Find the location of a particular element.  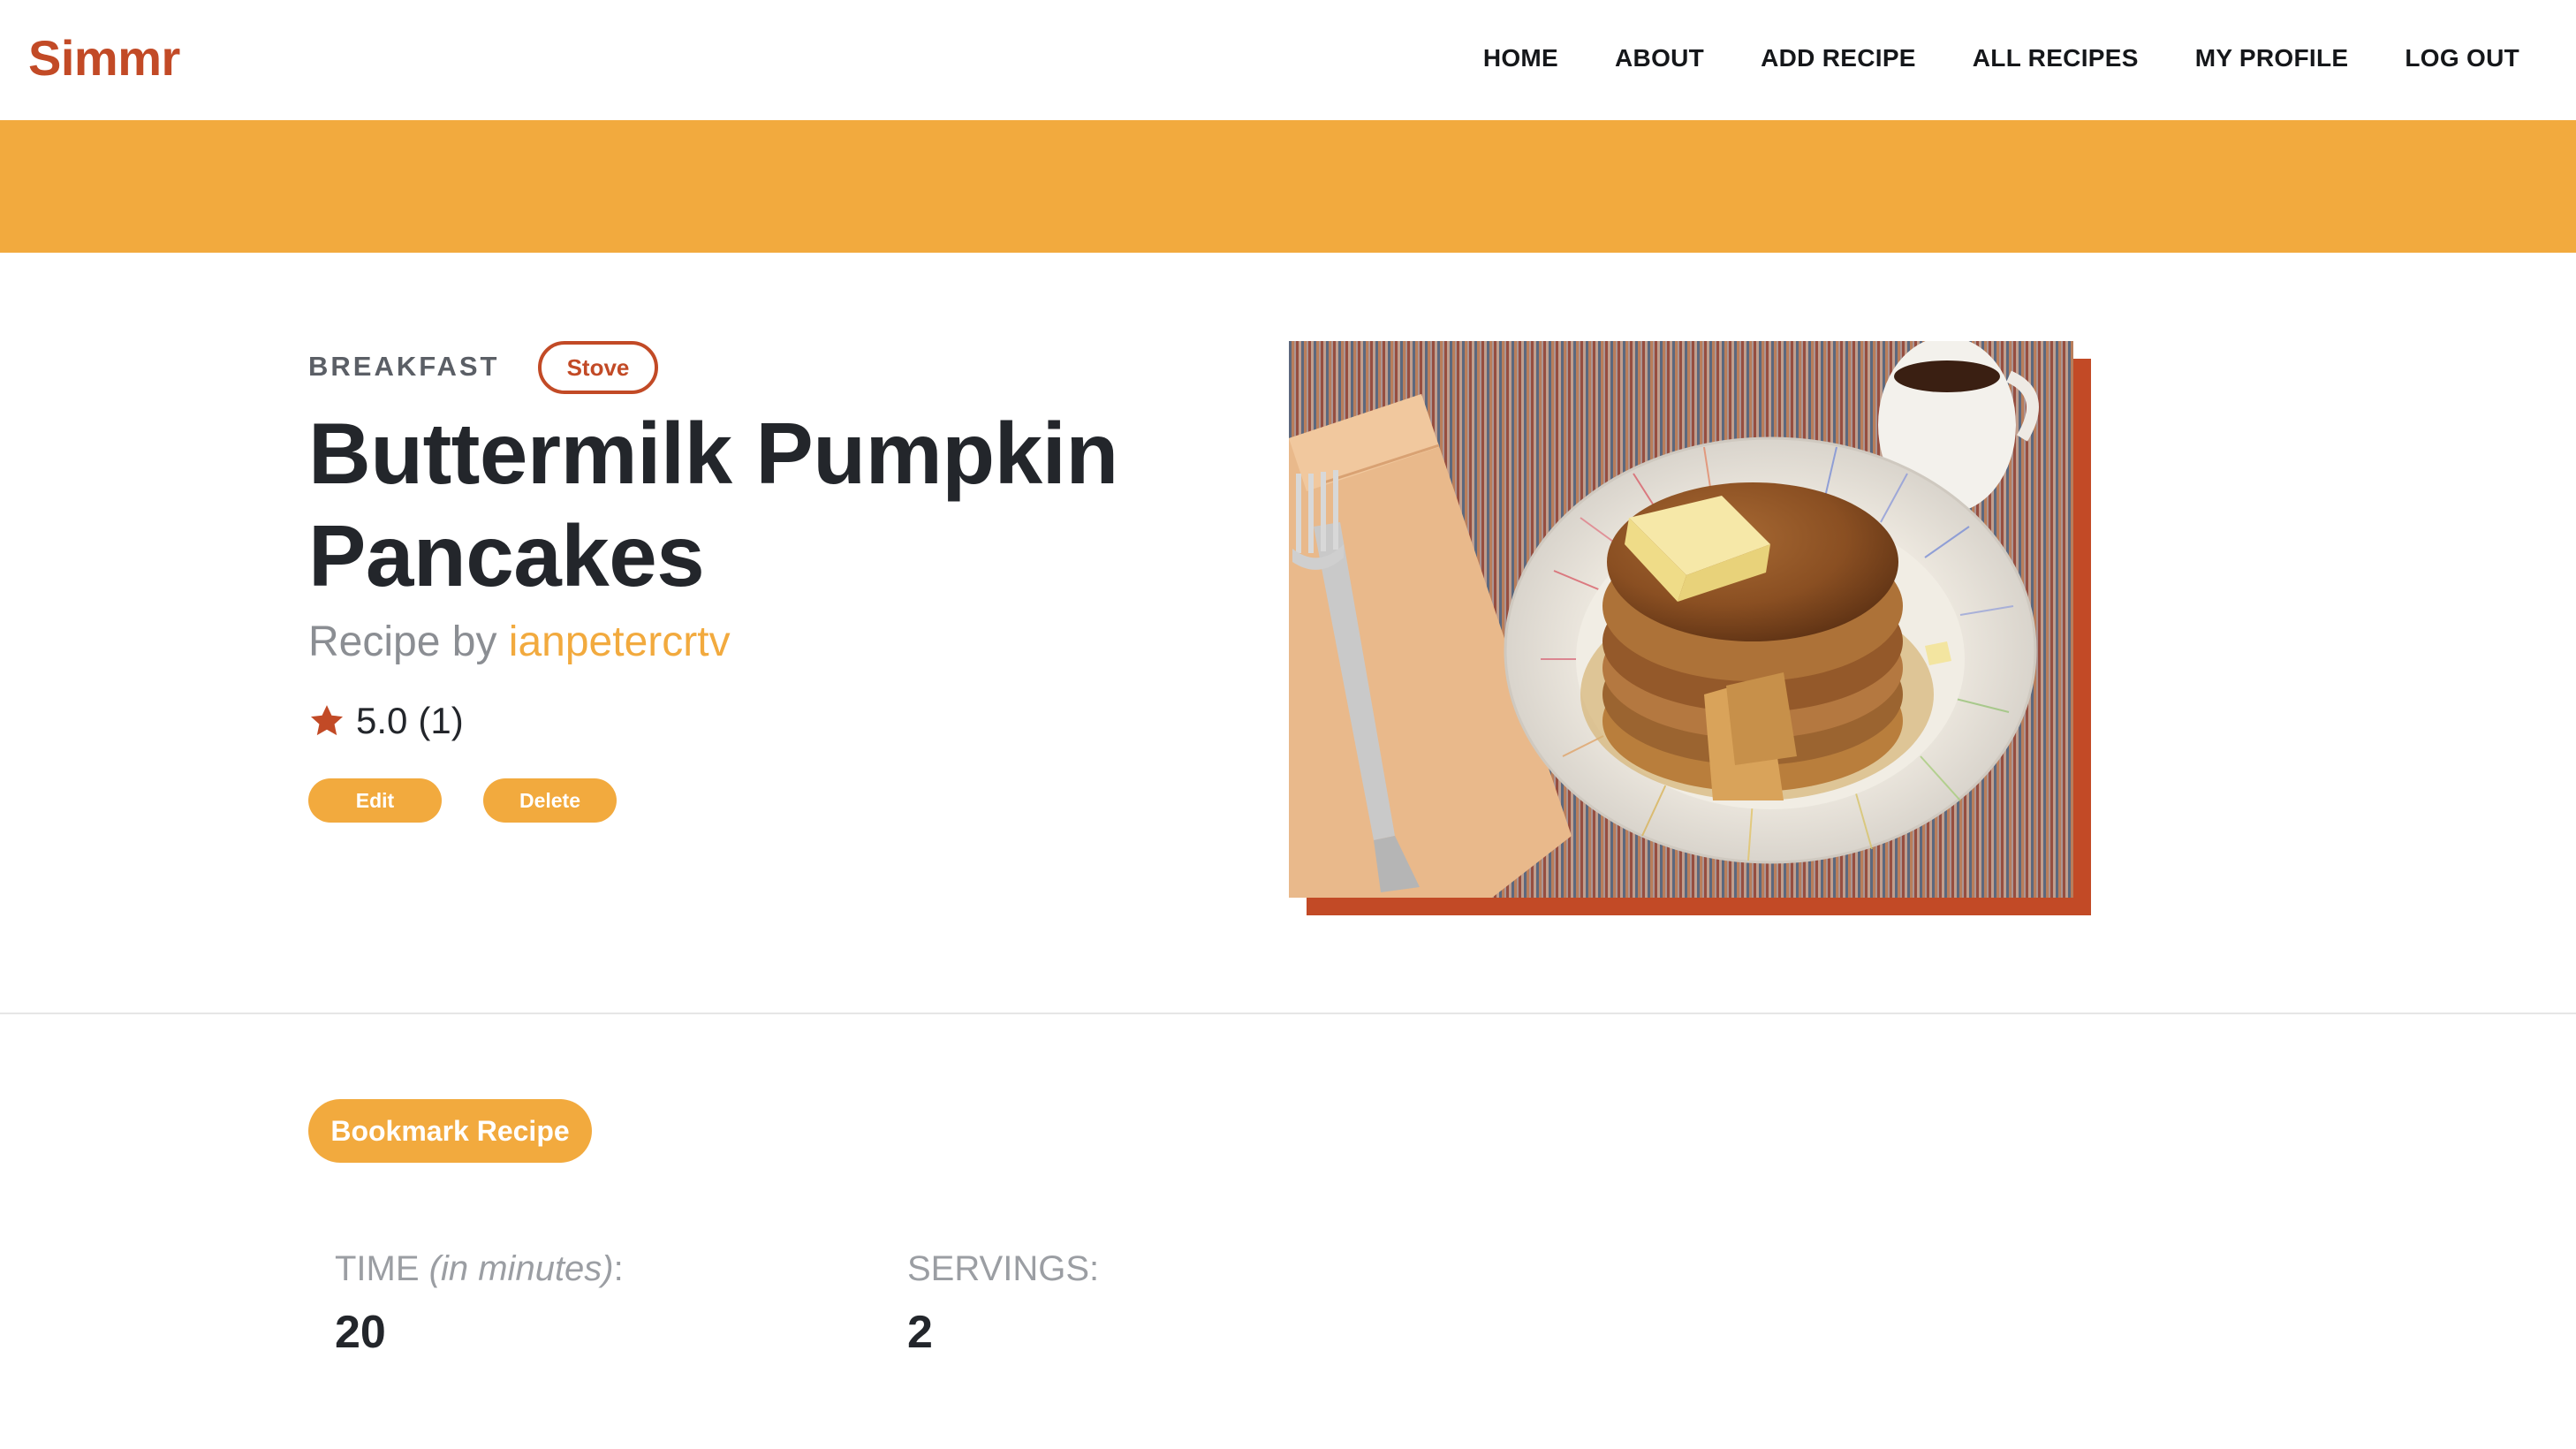

recipe-category: BREAKFAST is located at coordinates (404, 366).